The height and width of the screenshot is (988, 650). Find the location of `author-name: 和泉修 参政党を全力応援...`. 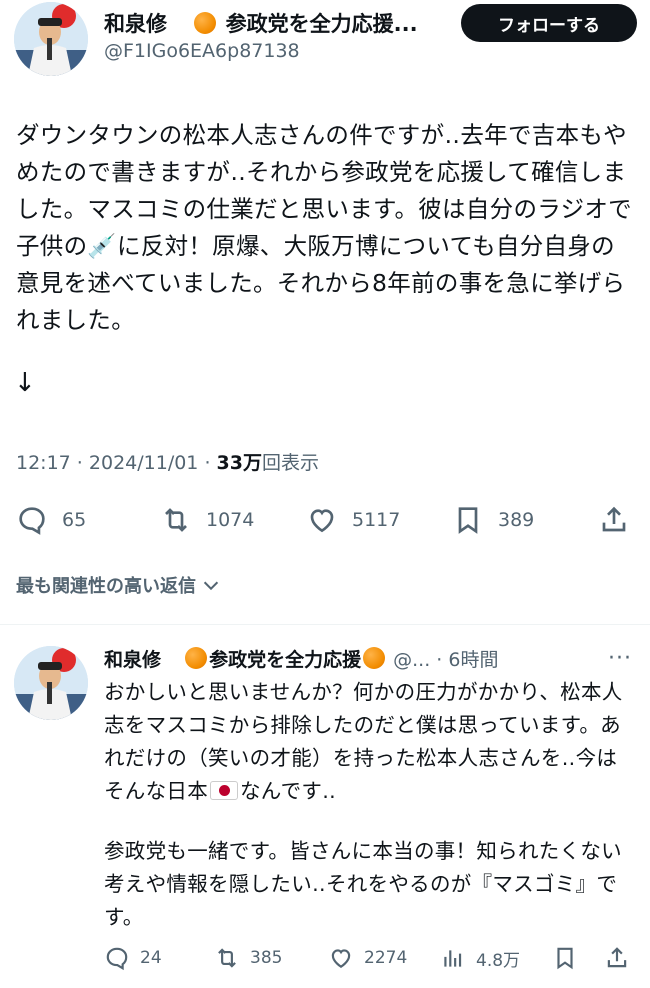

author-name: 和泉修 参政党を全力応援... is located at coordinates (261, 23).